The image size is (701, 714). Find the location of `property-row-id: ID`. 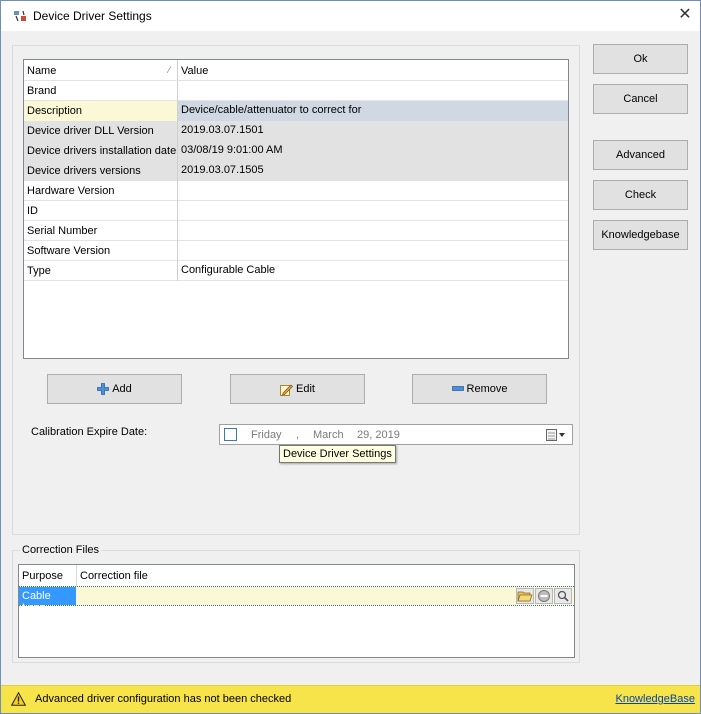

property-row-id: ID is located at coordinates (296, 211).